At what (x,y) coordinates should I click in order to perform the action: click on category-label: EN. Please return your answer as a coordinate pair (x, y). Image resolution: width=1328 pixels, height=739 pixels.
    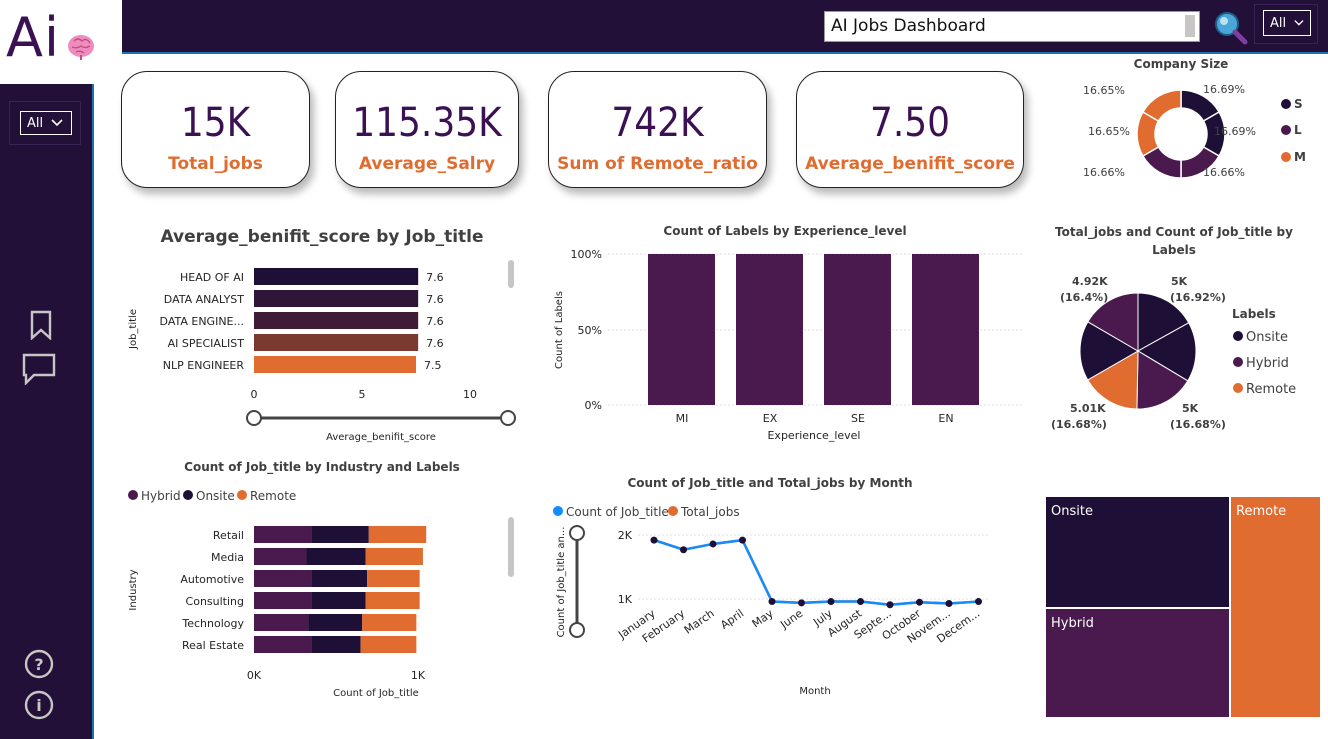
    Looking at the image, I should click on (945, 418).